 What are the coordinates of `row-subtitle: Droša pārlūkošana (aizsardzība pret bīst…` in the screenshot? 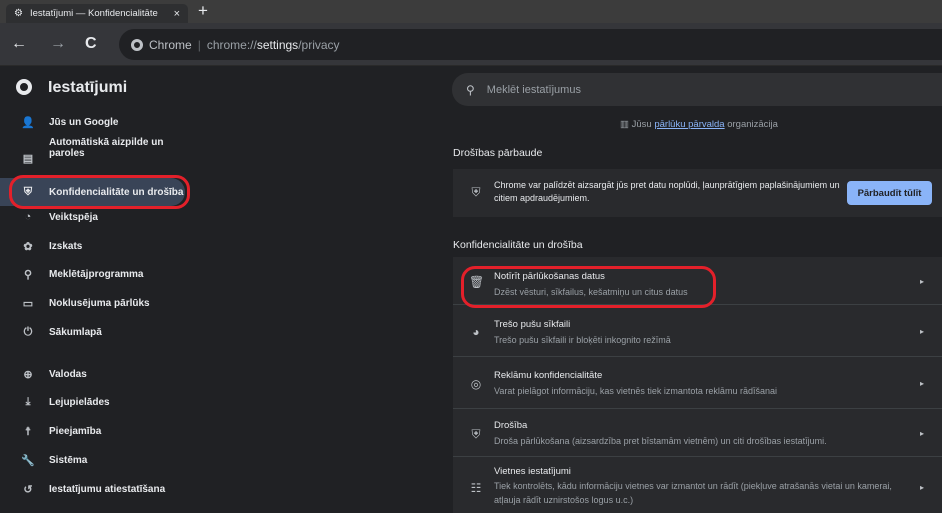 It's located at (660, 441).